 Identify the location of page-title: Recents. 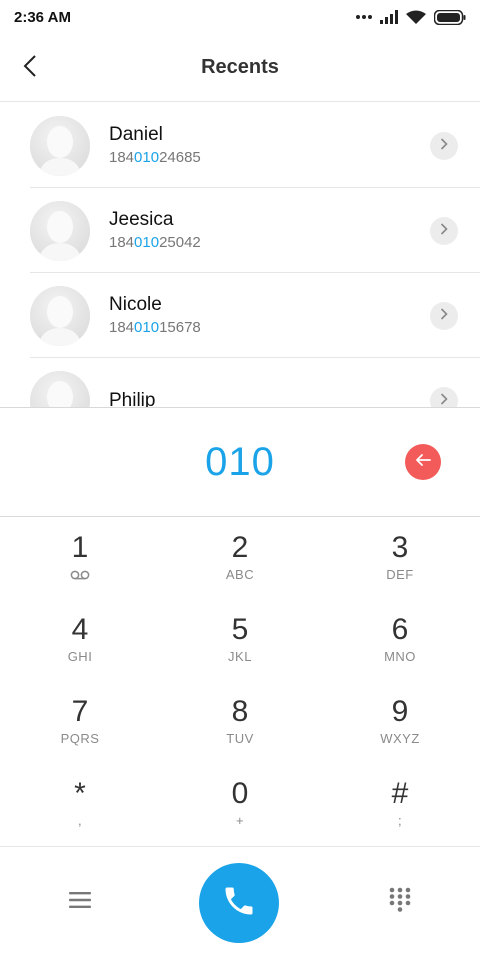
(240, 67).